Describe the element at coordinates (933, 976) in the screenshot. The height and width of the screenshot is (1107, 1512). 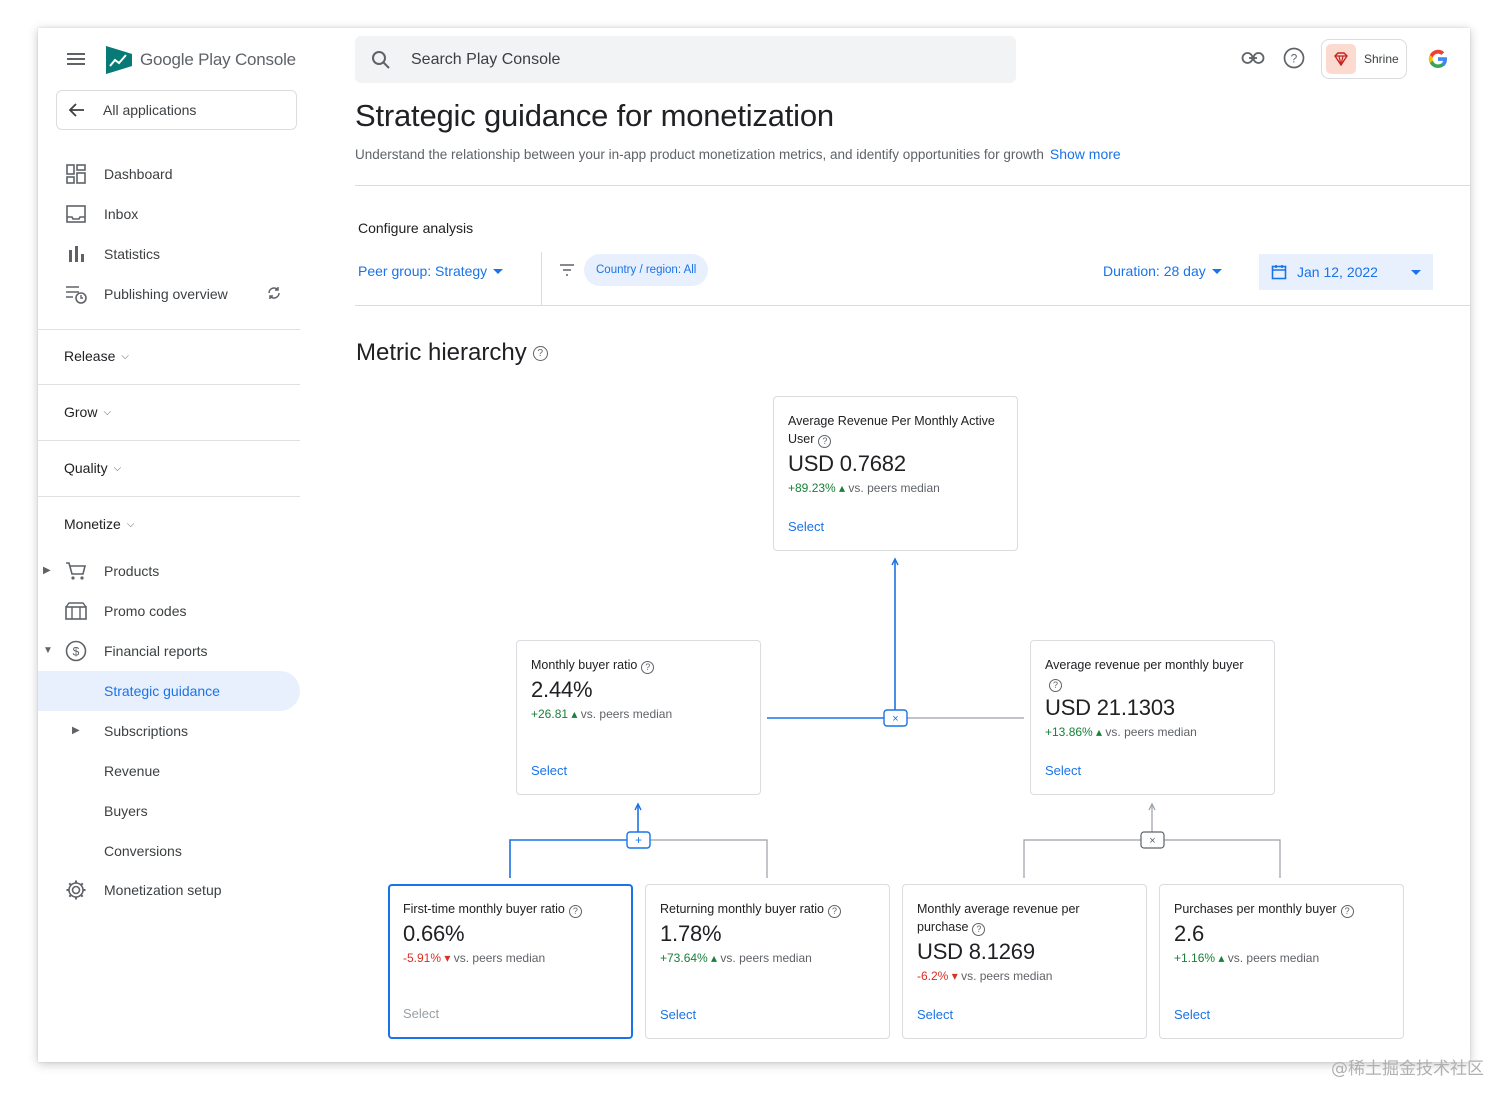
I see `delta-value: -6.2%` at that location.